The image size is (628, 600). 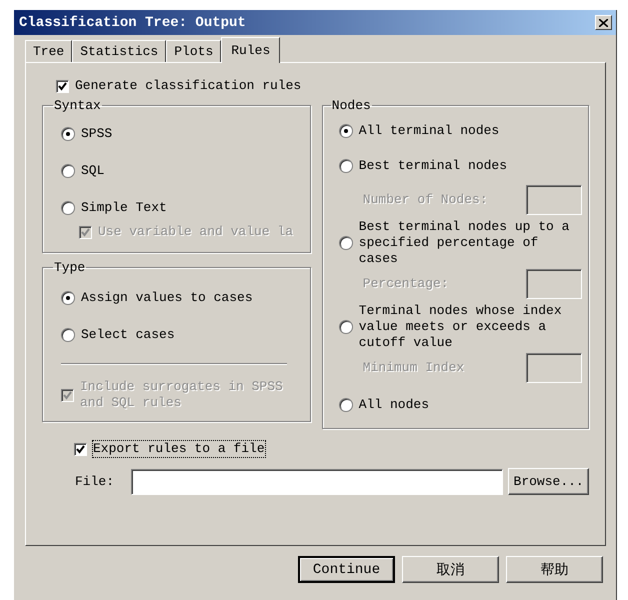 What do you see at coordinates (433, 166) in the screenshot?
I see `radio-label: Best terminal nodes` at bounding box center [433, 166].